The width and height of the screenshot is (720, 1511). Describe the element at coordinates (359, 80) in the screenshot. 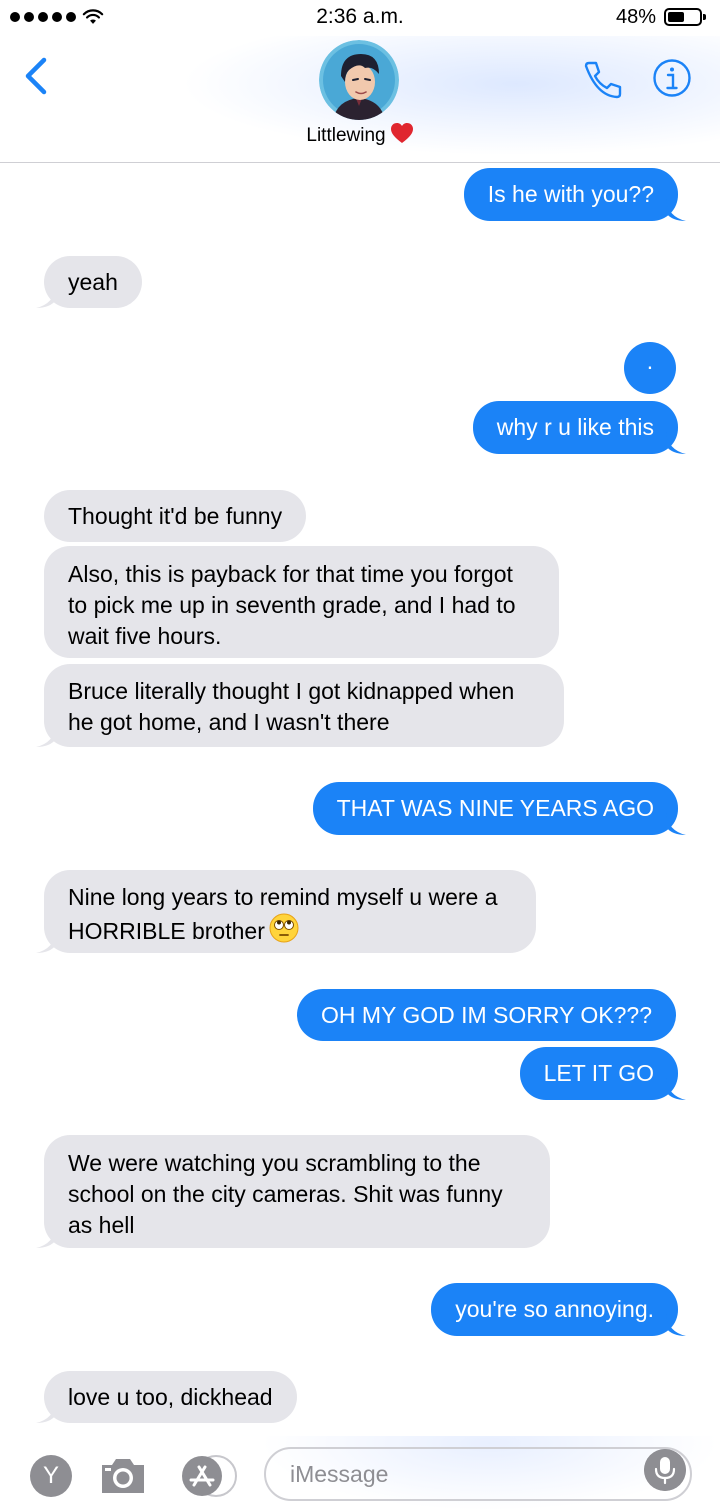

I see `contact-avatar` at that location.